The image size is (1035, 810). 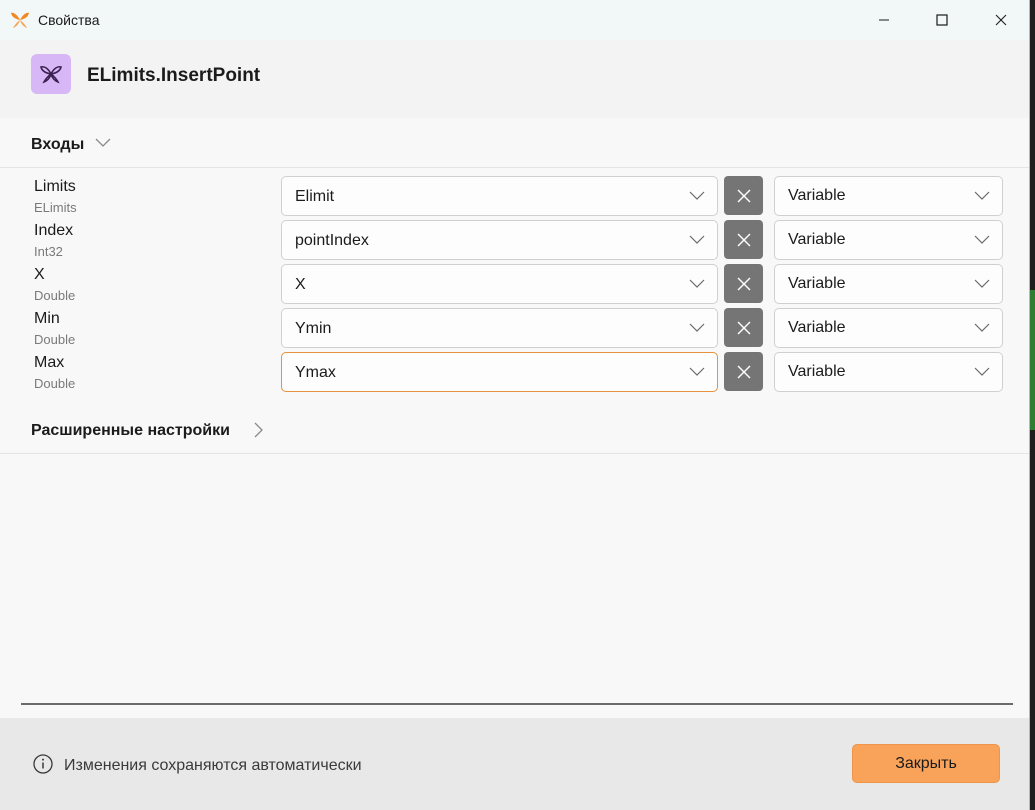 I want to click on title-bar: Свойства, so click(x=514, y=20).